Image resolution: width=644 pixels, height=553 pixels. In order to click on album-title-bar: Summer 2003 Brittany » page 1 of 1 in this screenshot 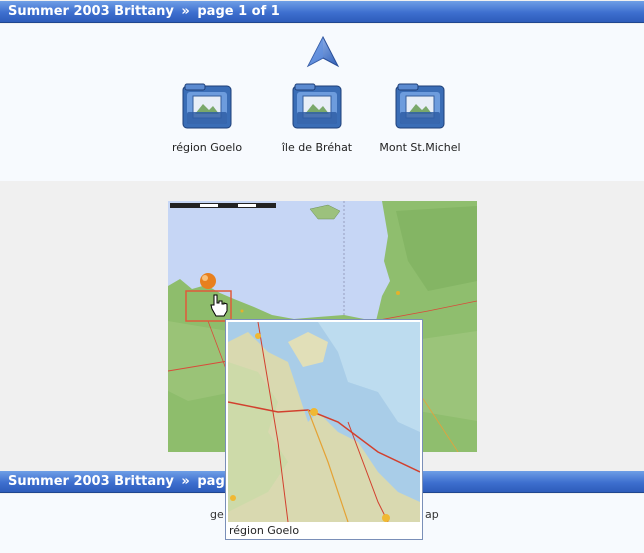, I will do `click(322, 12)`.